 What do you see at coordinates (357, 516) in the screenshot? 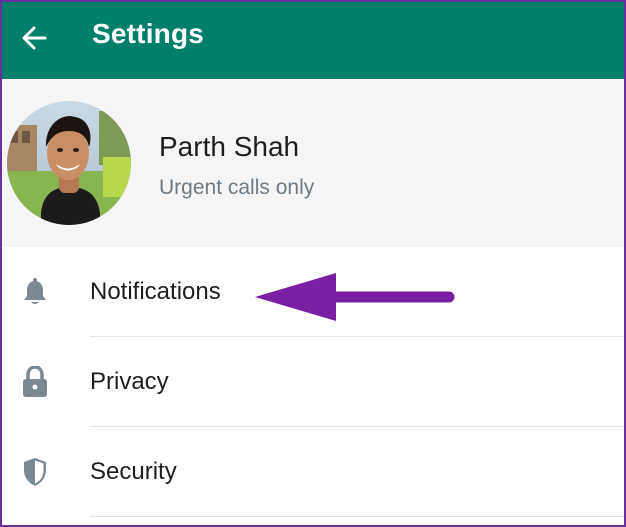
I see `divider` at bounding box center [357, 516].